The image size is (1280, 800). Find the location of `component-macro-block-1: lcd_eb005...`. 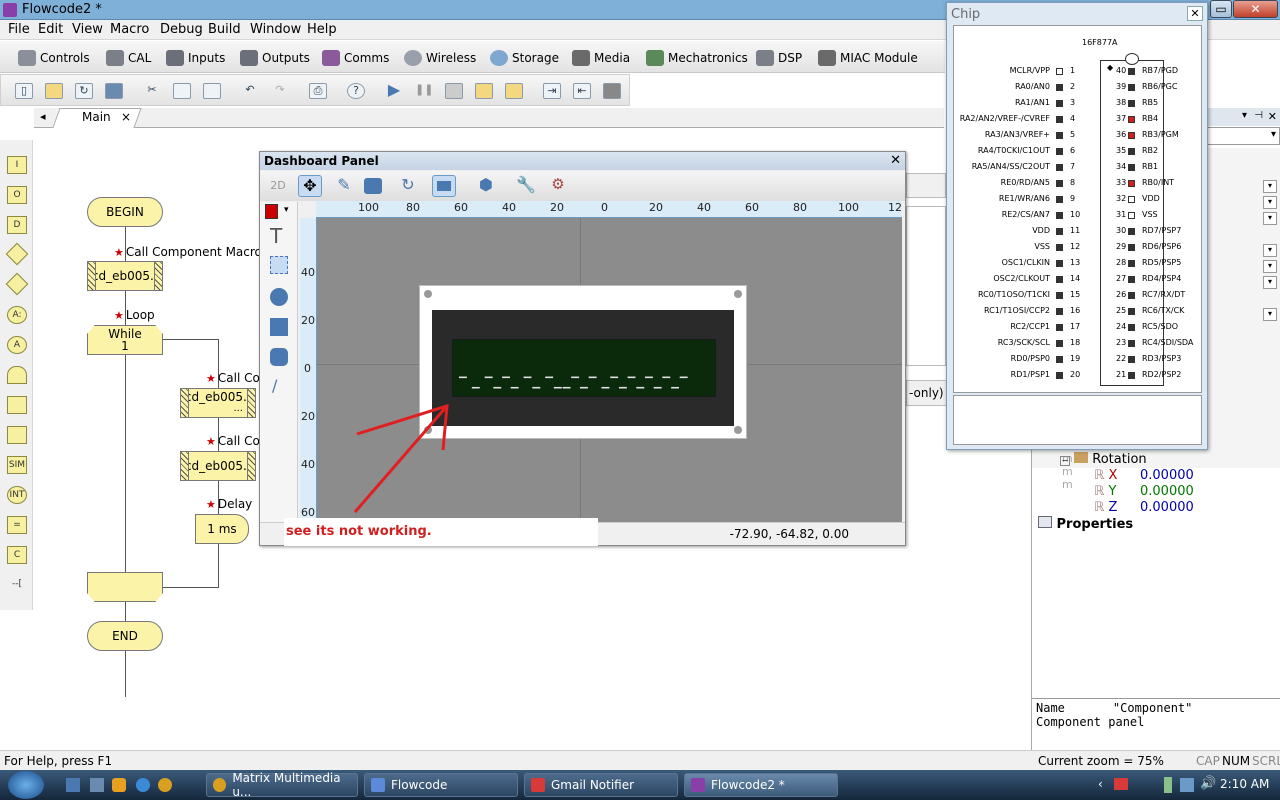

component-macro-block-1: lcd_eb005... is located at coordinates (125, 276).